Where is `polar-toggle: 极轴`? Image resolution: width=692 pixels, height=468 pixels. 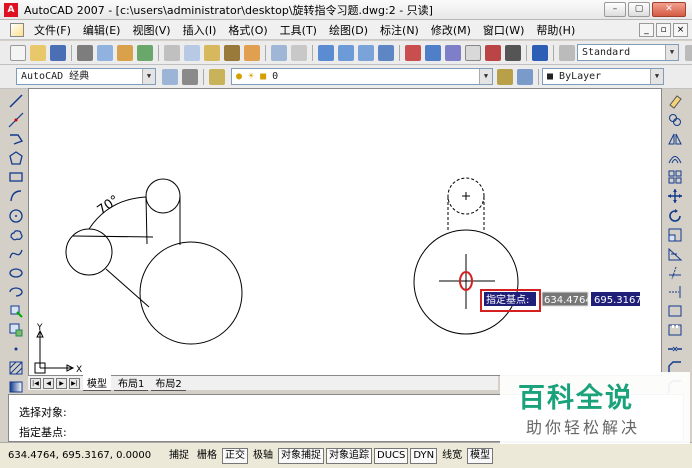 polar-toggle: 极轴 is located at coordinates (263, 456).